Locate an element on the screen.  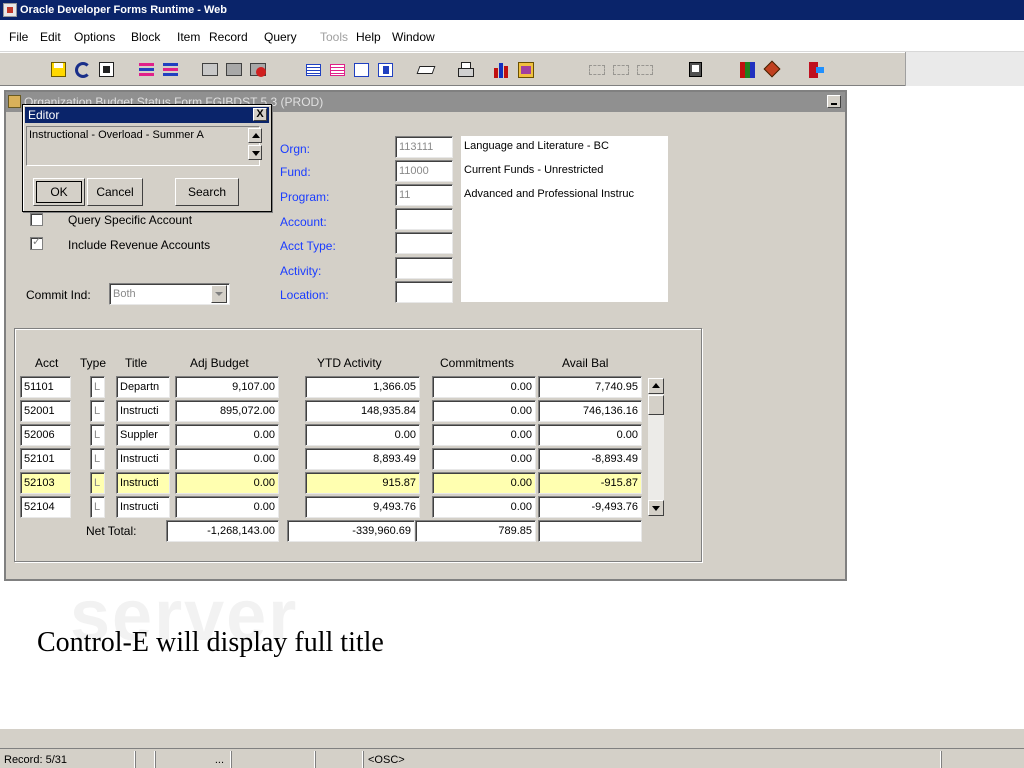
editor-text-area: Instructional - Overload - Summer A is located at coordinates (143, 146).